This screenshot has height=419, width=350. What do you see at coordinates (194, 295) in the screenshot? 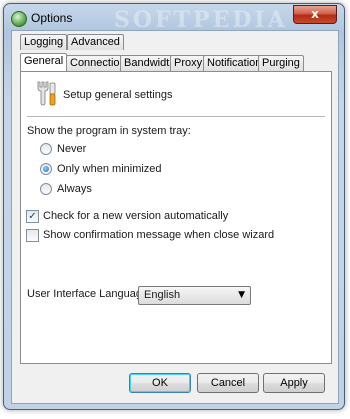
I see `language-select: English ▼` at bounding box center [194, 295].